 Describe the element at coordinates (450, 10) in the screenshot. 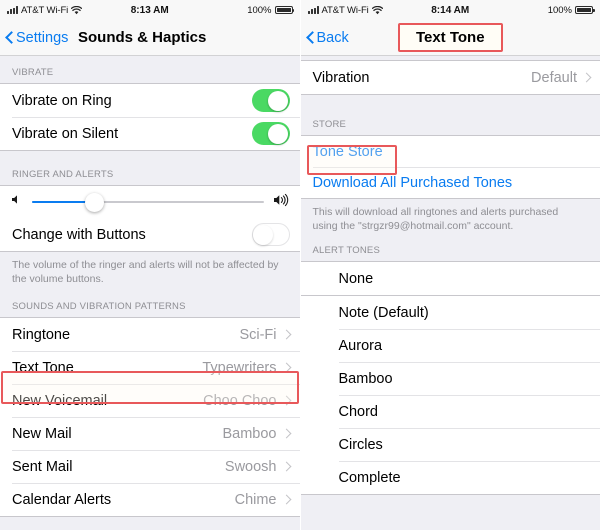

I see `status-bar-right: AT&T Wi-Fi 8:14 AM 100%` at that location.